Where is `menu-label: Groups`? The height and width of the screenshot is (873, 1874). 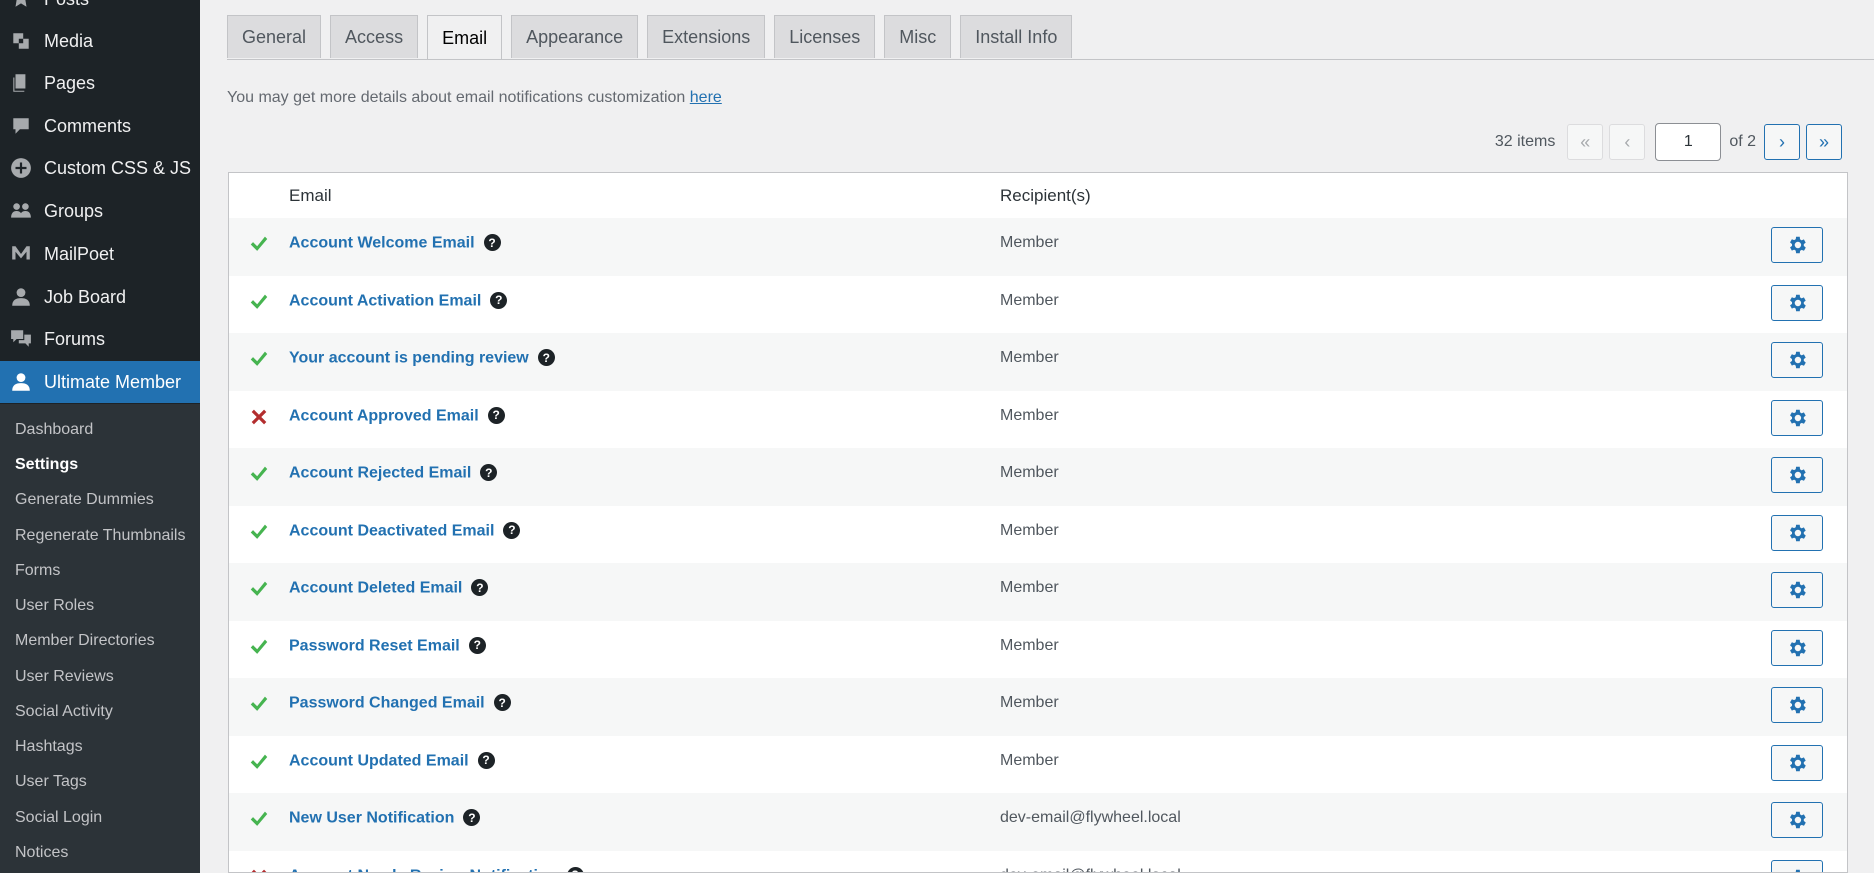 menu-label: Groups is located at coordinates (74, 210).